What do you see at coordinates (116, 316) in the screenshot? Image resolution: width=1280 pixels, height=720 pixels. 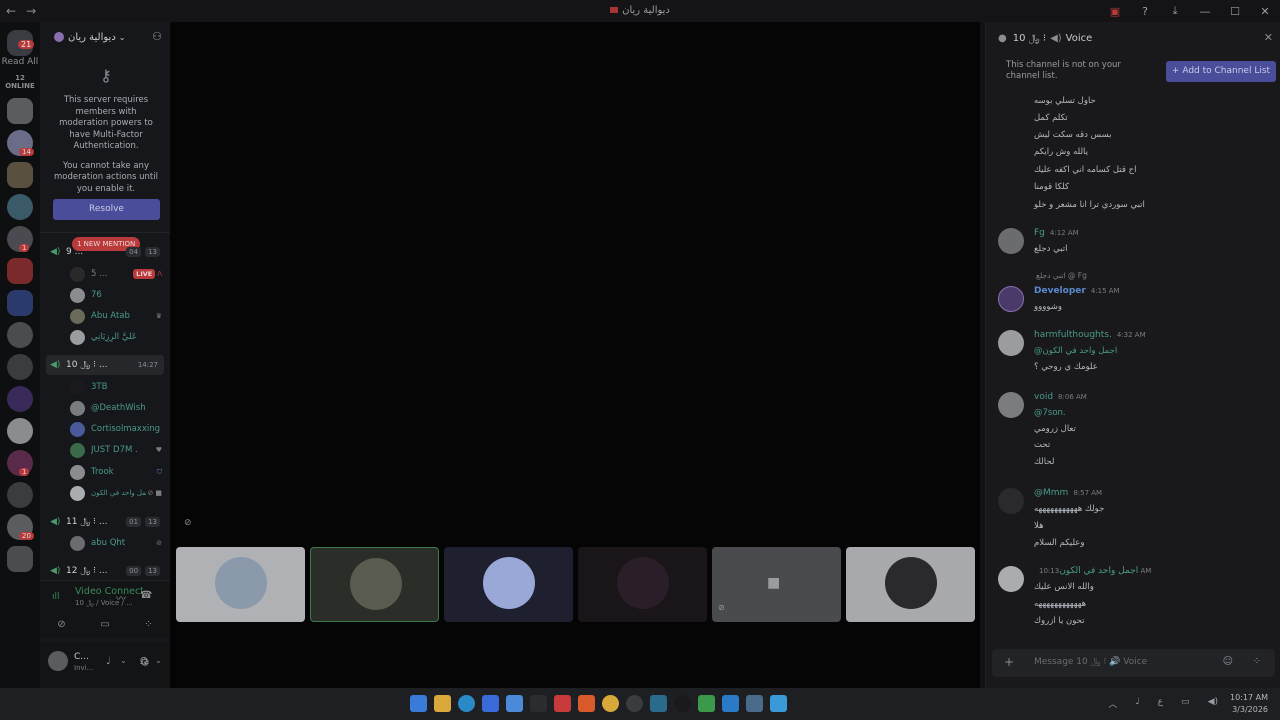 I see `voice-member: Abu Atab ♛` at bounding box center [116, 316].